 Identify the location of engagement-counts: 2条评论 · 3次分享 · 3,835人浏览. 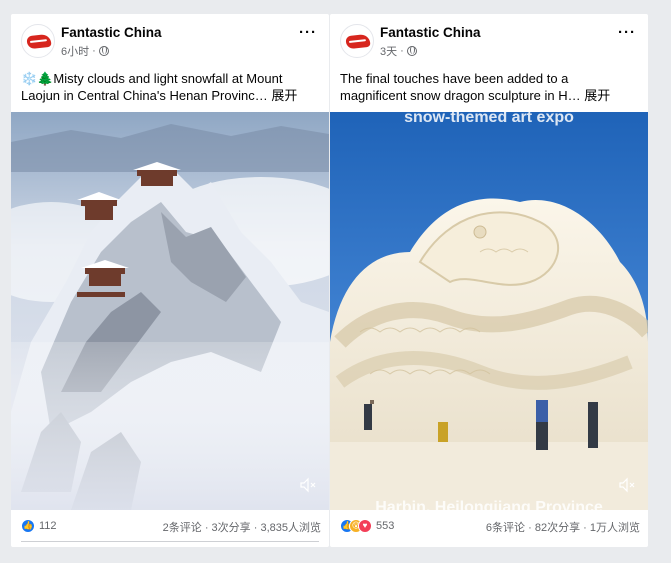
(242, 527).